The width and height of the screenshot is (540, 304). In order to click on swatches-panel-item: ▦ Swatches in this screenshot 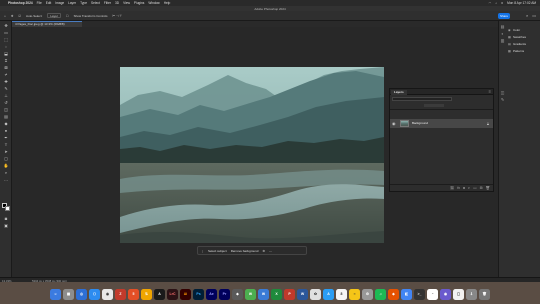, I will do `click(517, 37)`.